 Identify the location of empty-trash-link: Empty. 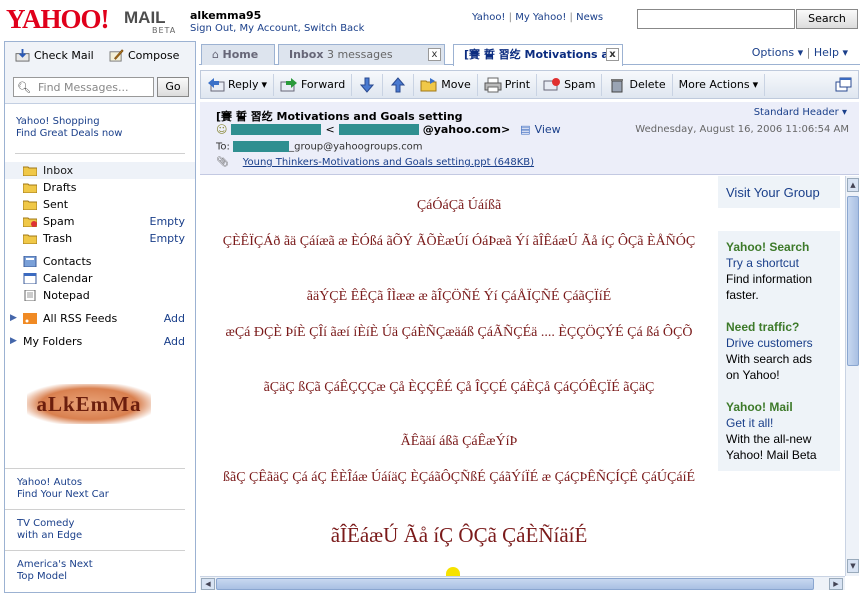
(167, 238).